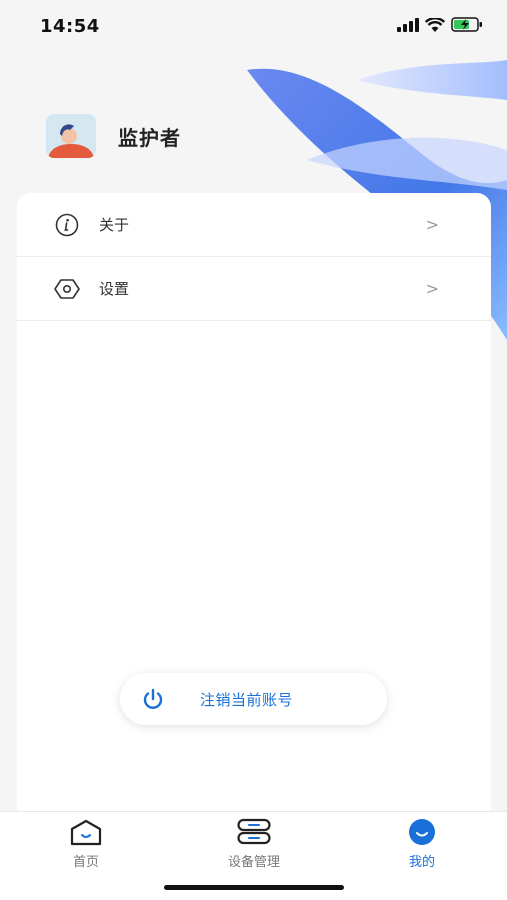 The width and height of the screenshot is (507, 900). I want to click on signal-icon, so click(408, 24).